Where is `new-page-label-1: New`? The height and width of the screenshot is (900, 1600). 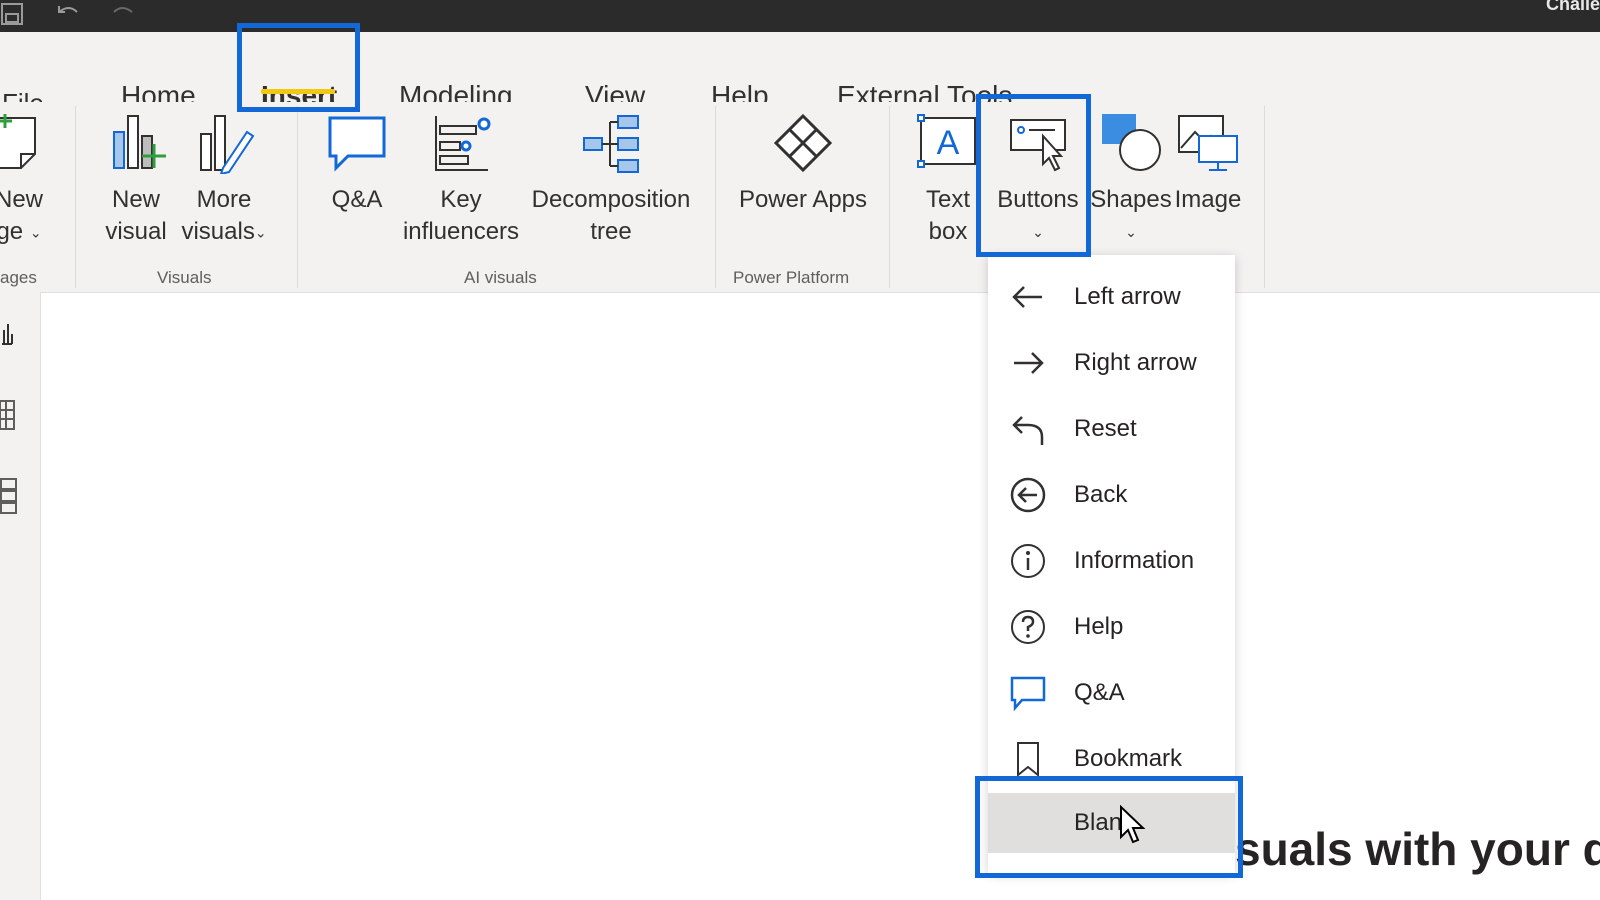 new-page-label-1: New is located at coordinates (21, 199).